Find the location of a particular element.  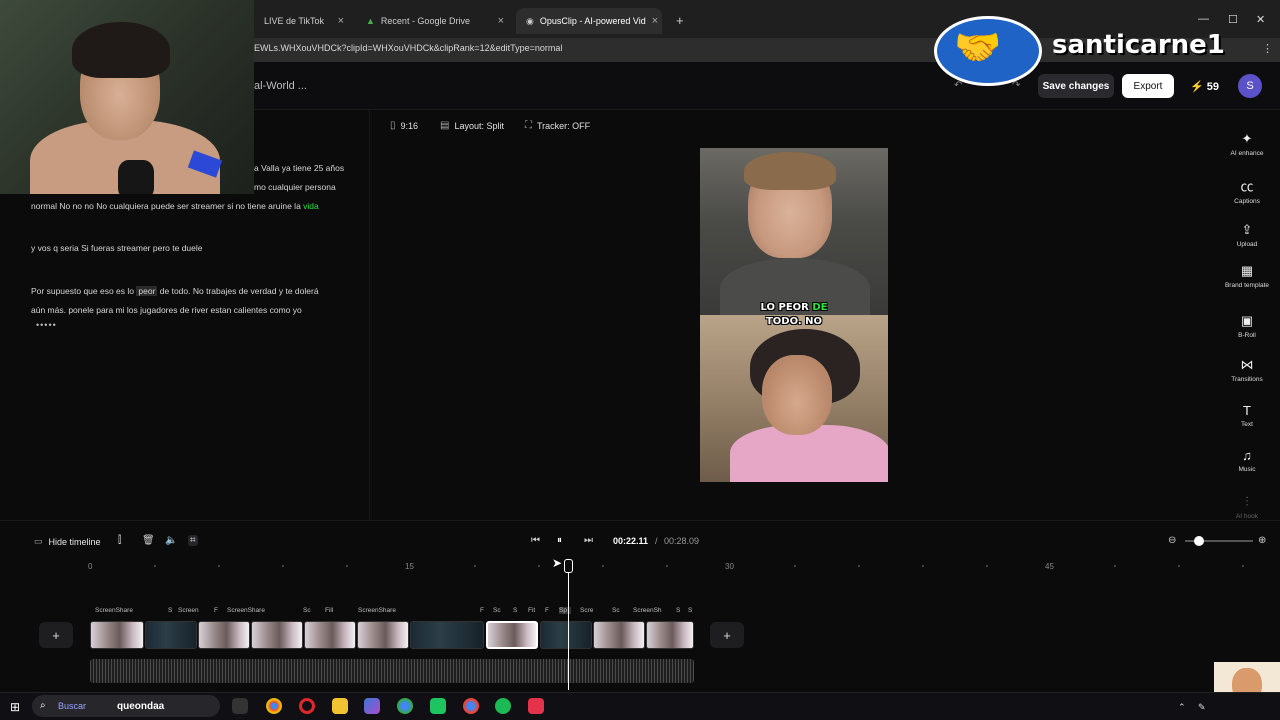

tab-tiktok: LIVE de TikTok × is located at coordinates (304, 21).